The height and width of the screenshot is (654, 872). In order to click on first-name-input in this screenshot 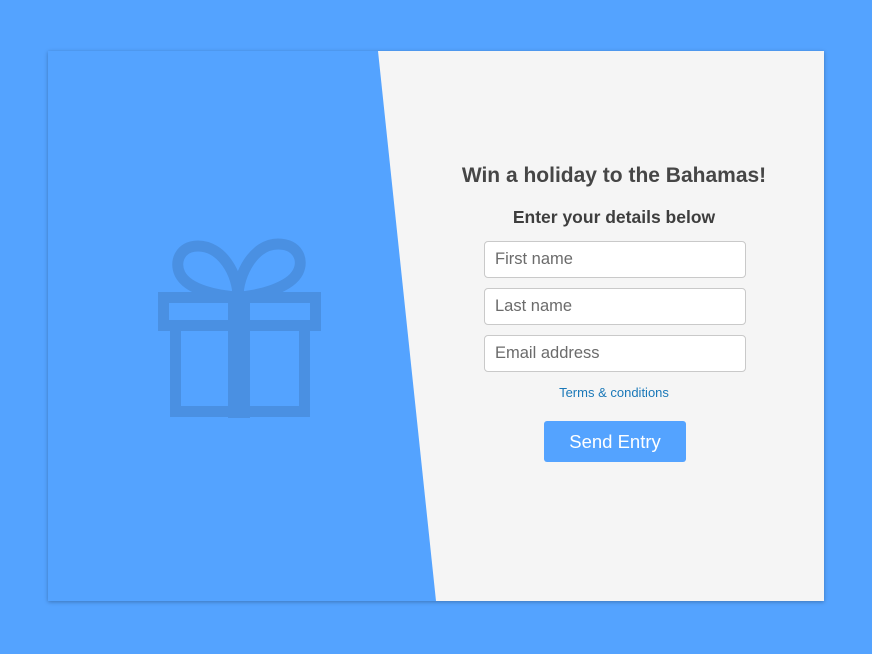, I will do `click(615, 259)`.